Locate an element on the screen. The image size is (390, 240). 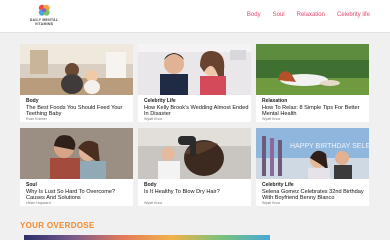
article-author: Helen Hayward is located at coordinates (38, 203).